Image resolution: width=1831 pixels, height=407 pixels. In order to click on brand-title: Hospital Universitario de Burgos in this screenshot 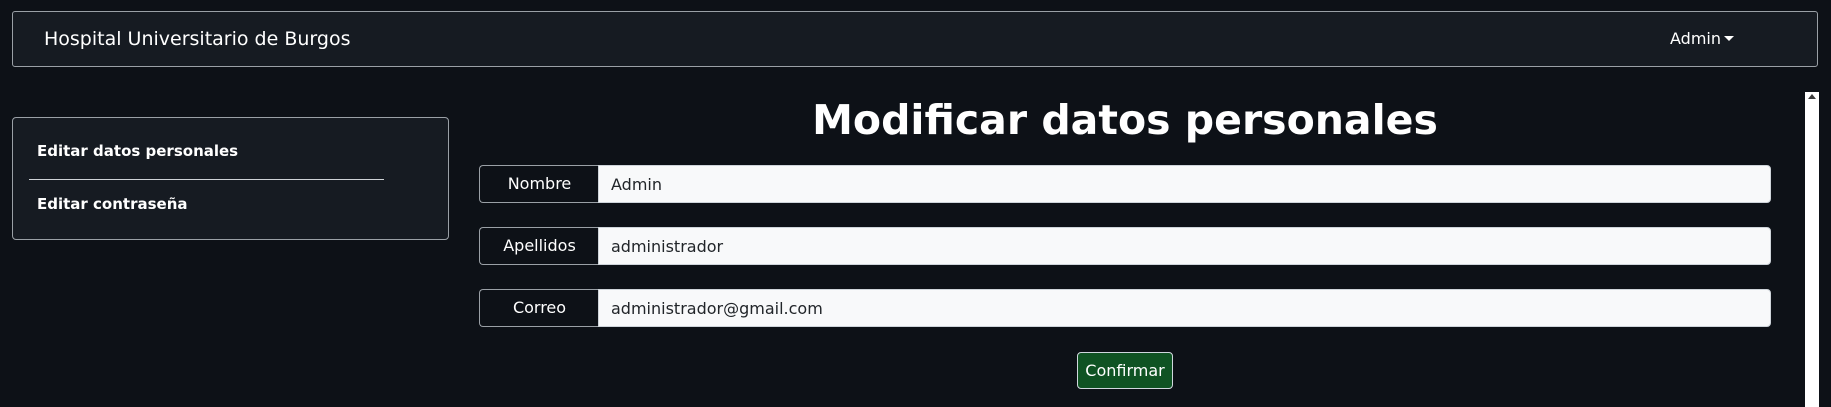, I will do `click(197, 39)`.